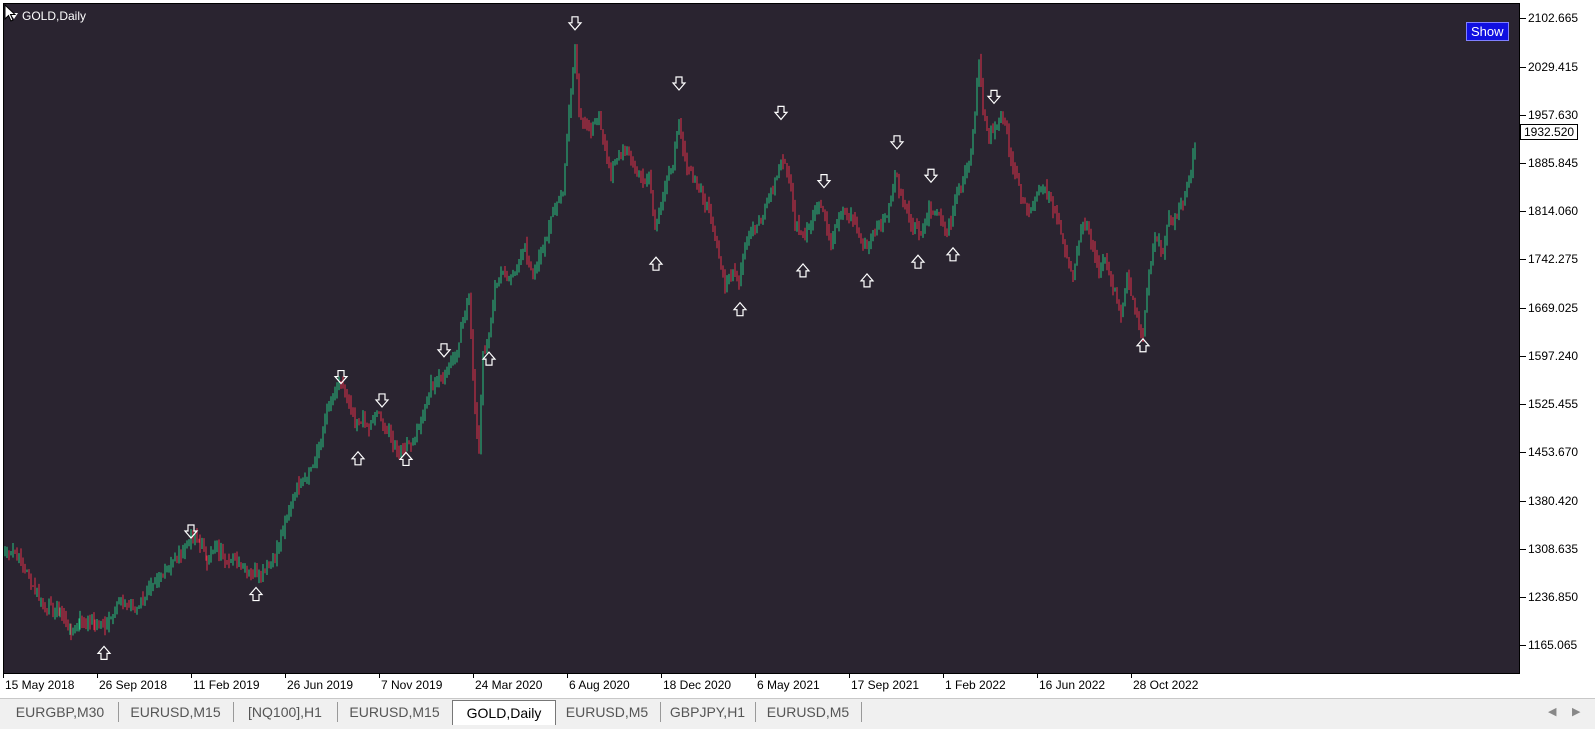  What do you see at coordinates (599, 685) in the screenshot?
I see `time-label: 6 Aug 2020` at bounding box center [599, 685].